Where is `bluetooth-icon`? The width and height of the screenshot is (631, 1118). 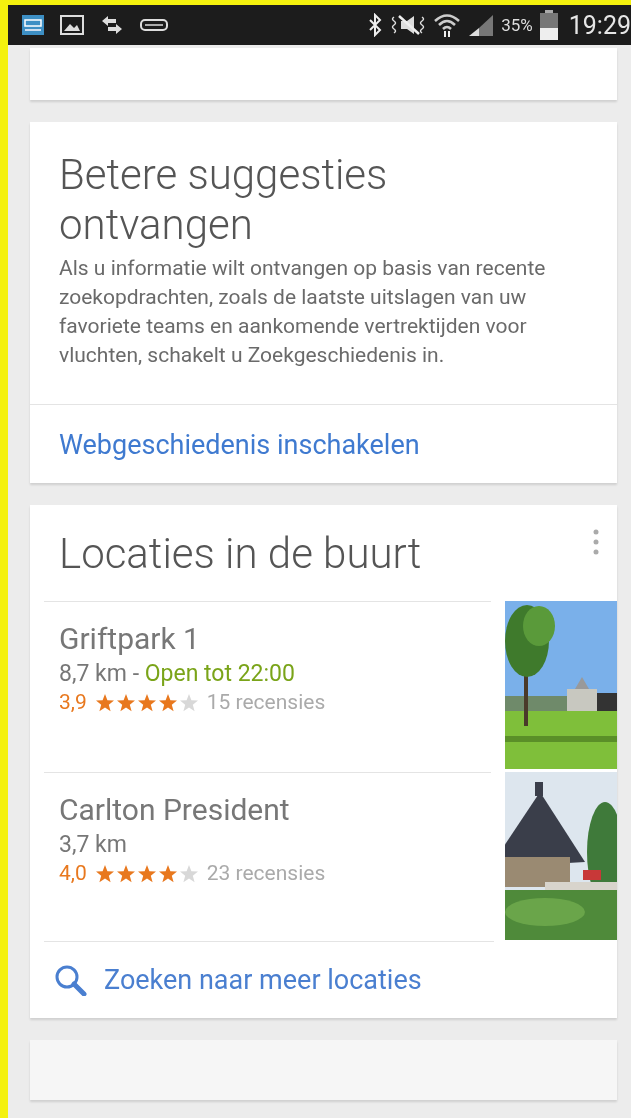
bluetooth-icon is located at coordinates (375, 25).